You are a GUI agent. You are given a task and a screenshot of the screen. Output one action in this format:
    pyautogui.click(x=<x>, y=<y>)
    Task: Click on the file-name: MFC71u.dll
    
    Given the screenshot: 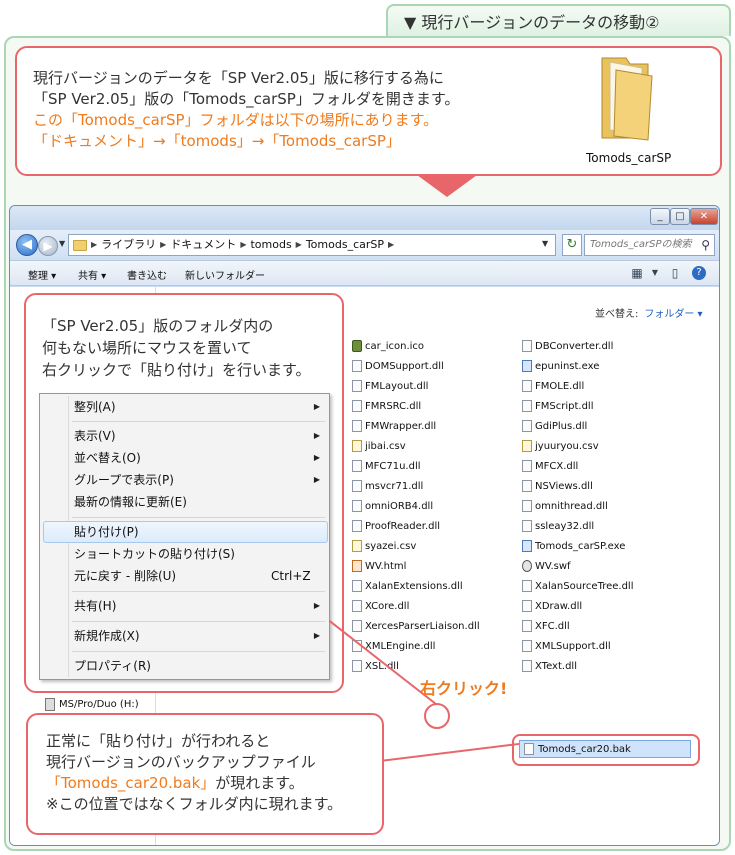 What is the action you would take?
    pyautogui.click(x=393, y=466)
    